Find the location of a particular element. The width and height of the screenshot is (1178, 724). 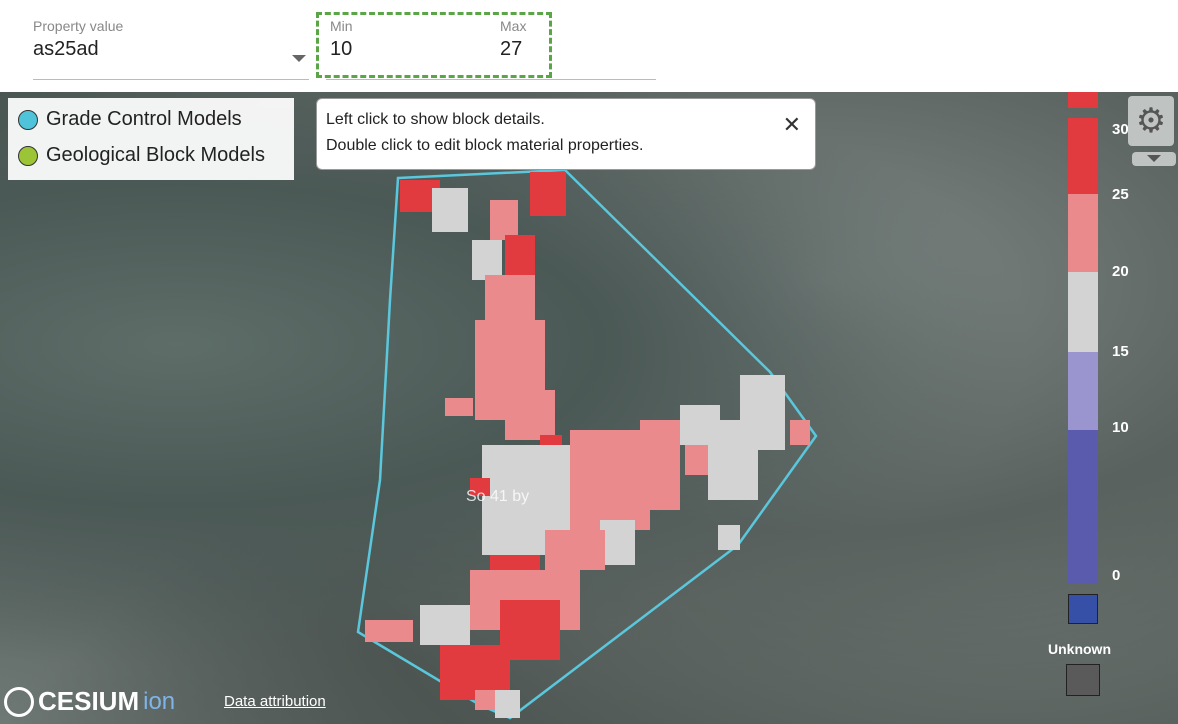

geological-block-dot-icon is located at coordinates (28, 155).